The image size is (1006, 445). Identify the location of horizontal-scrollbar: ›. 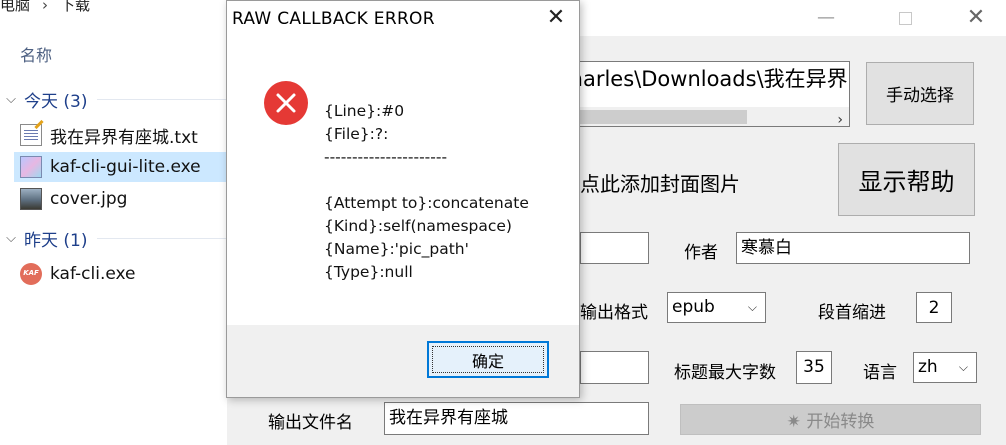
(705, 115).